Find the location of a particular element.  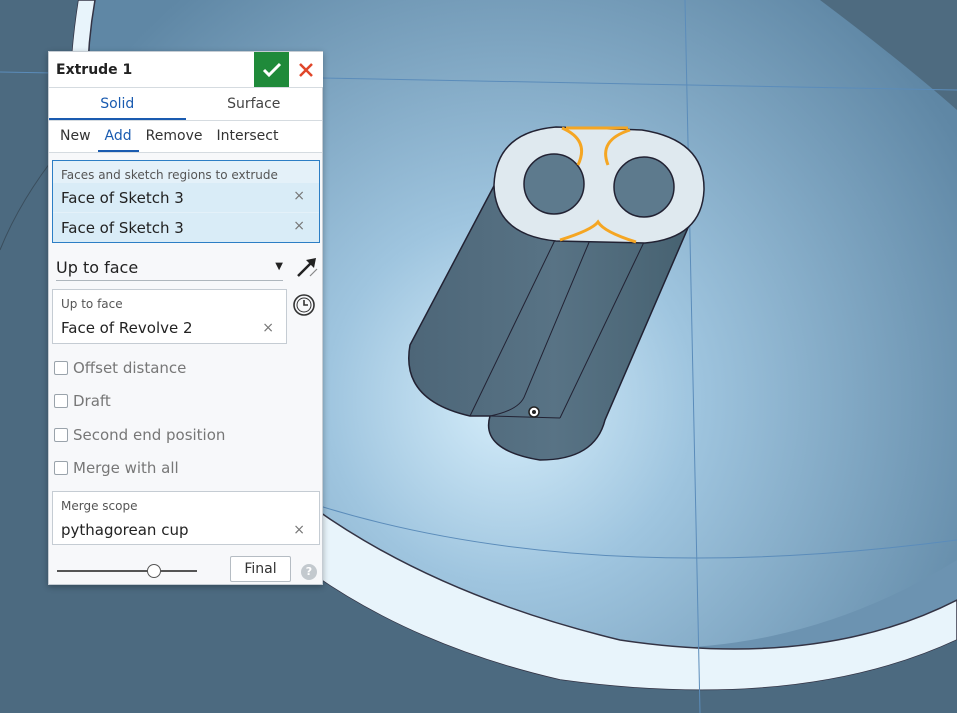

history-button is located at coordinates (304, 305).